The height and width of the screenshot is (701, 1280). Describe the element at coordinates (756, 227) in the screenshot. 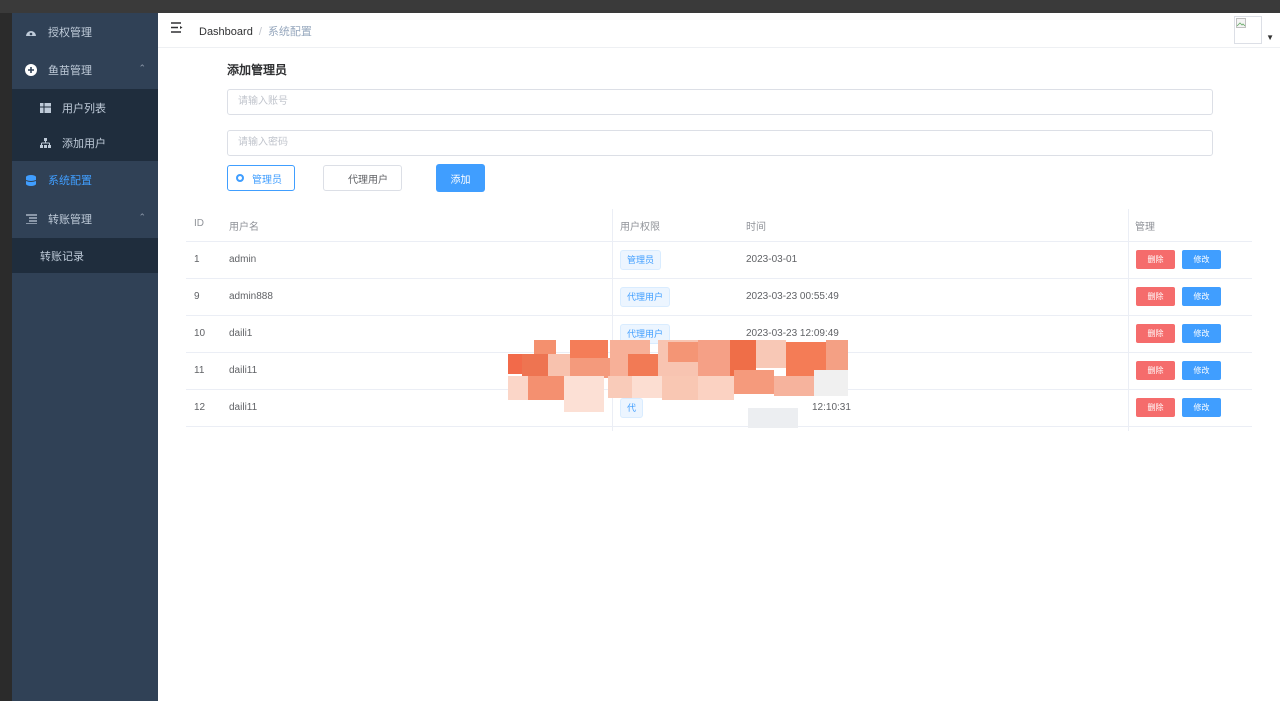

I see `column-header-time: 时间` at that location.